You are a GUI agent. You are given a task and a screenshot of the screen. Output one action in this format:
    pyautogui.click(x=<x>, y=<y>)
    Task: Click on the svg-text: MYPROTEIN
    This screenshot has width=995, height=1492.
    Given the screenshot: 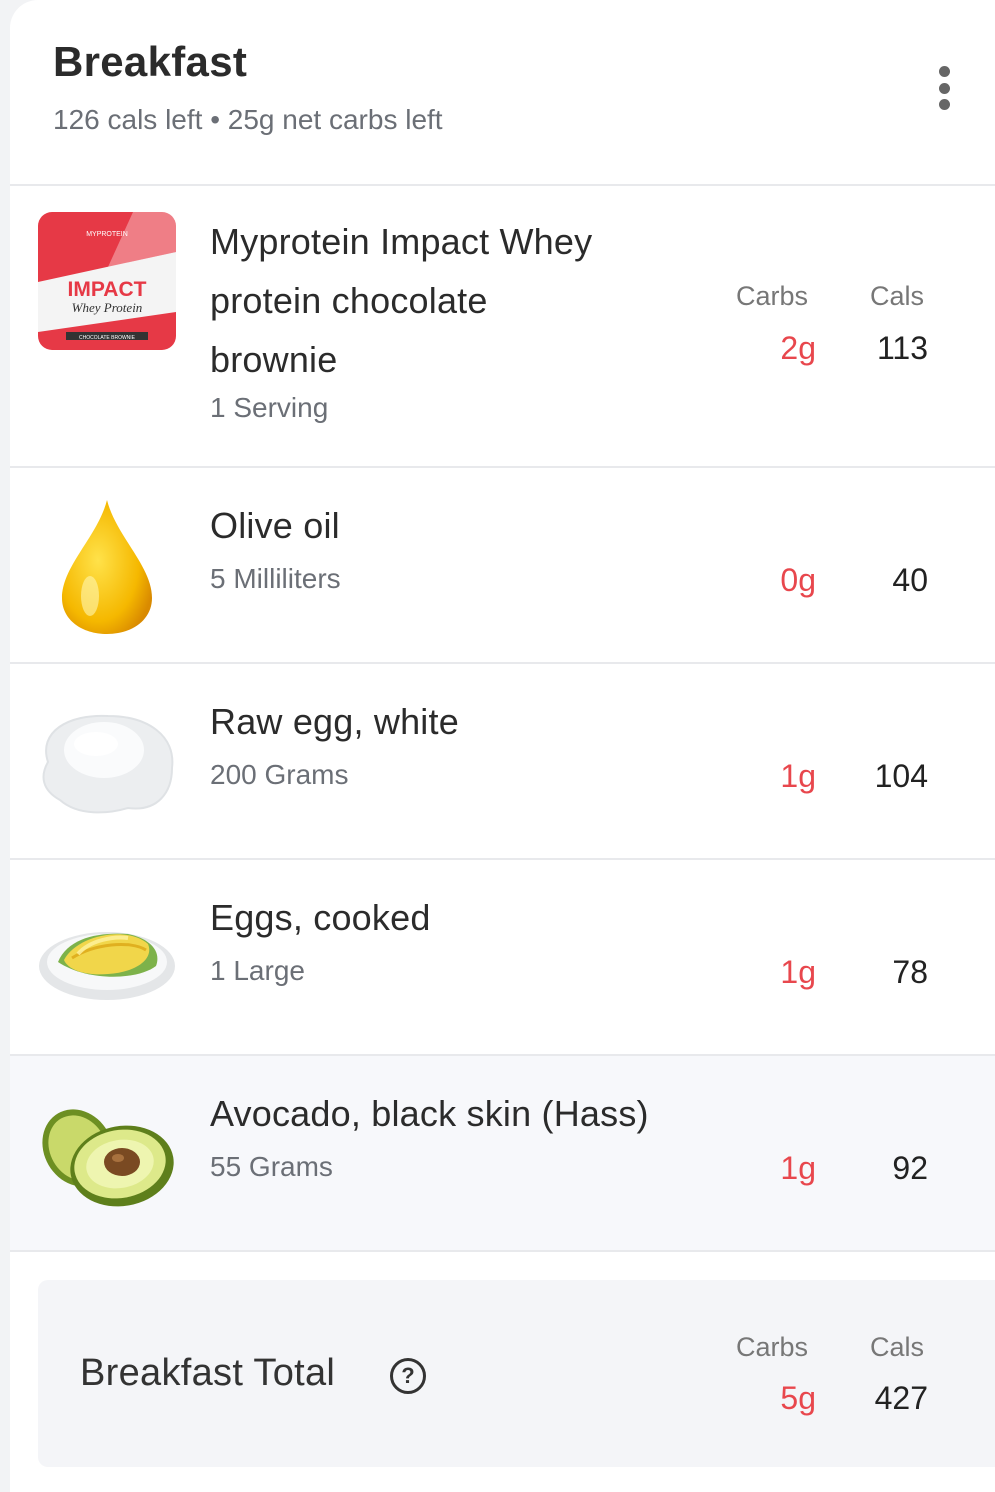 What is the action you would take?
    pyautogui.click(x=107, y=234)
    